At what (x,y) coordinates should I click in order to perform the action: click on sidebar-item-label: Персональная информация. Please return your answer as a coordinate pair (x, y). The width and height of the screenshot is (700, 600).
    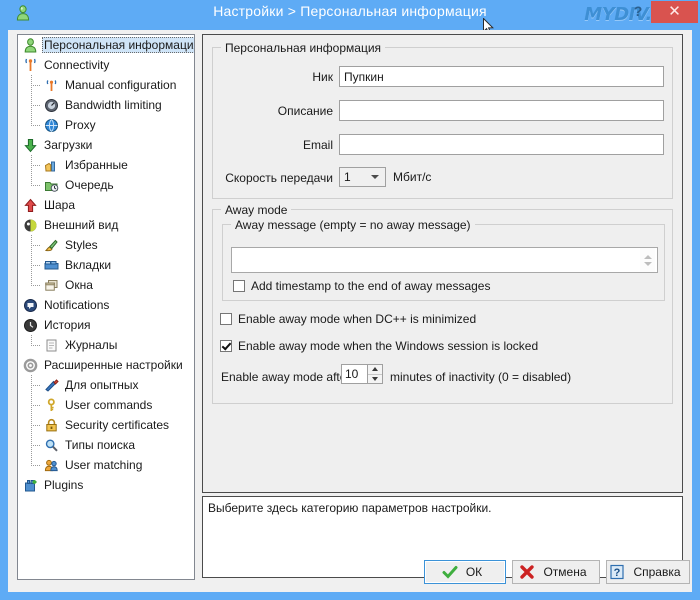
    Looking at the image, I should click on (118, 45).